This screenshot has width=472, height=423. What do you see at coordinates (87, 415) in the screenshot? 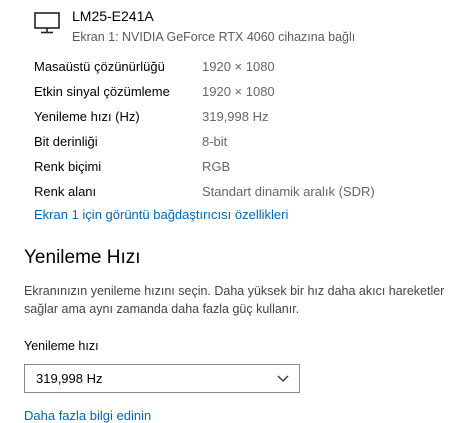
I see `learn-more-link: Daha fazla bilgi edinin` at bounding box center [87, 415].